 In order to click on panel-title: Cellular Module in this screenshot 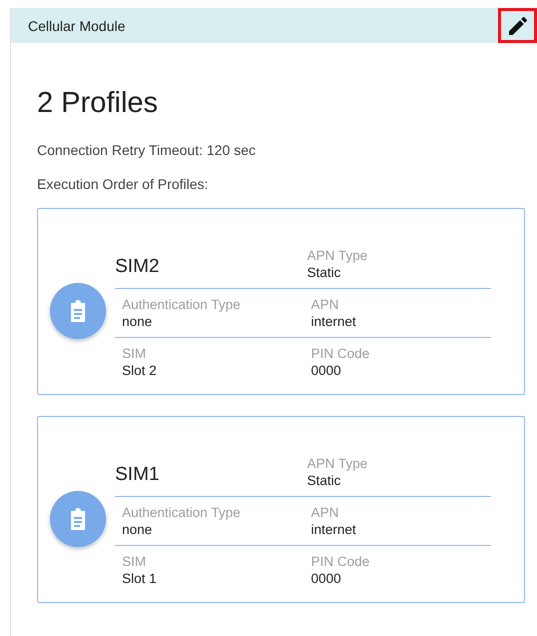, I will do `click(77, 26)`.